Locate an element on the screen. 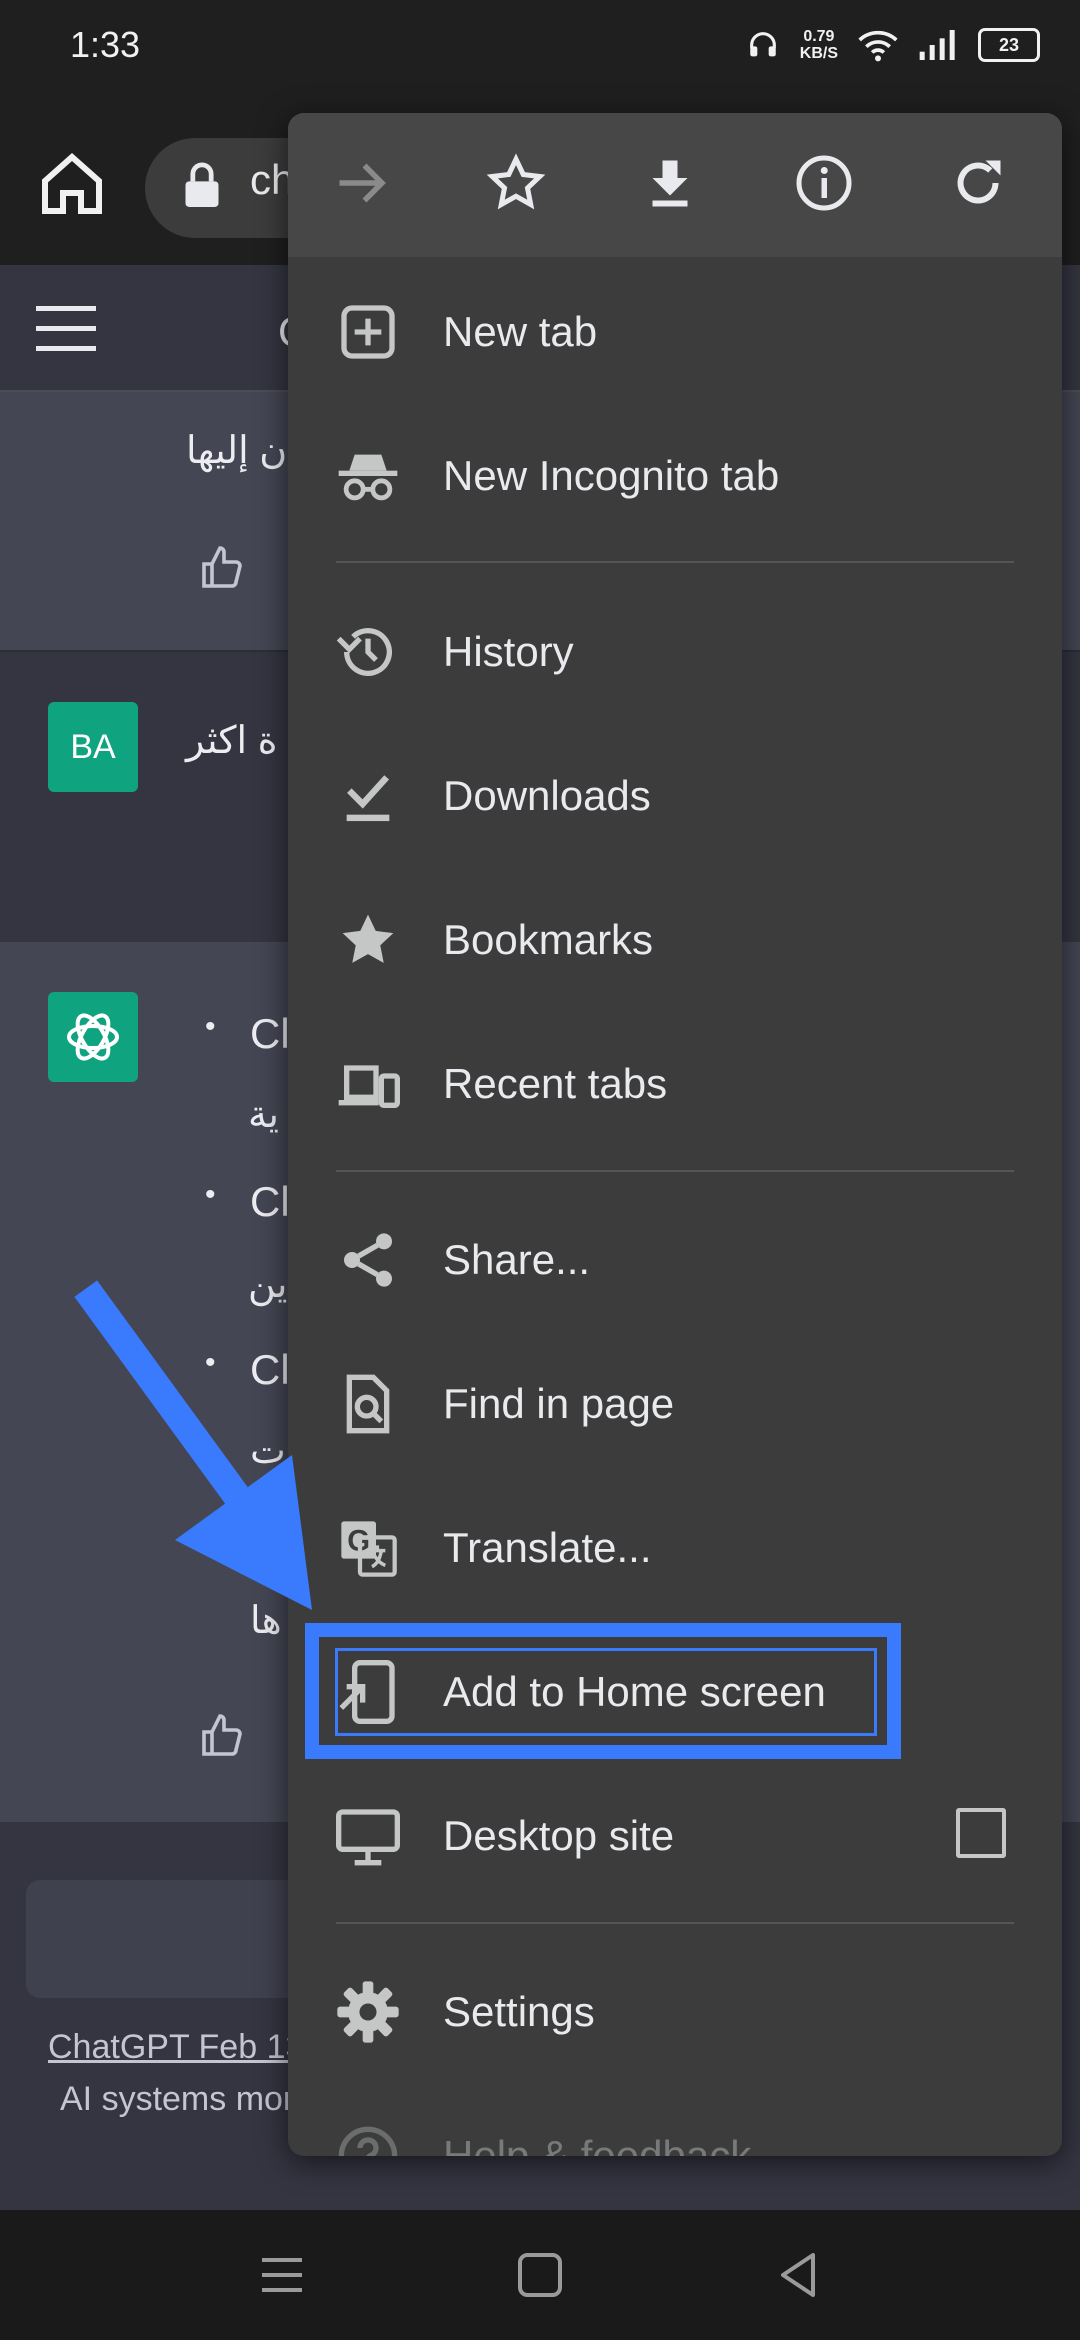  chatgpt-logo-icon is located at coordinates (93, 1037).